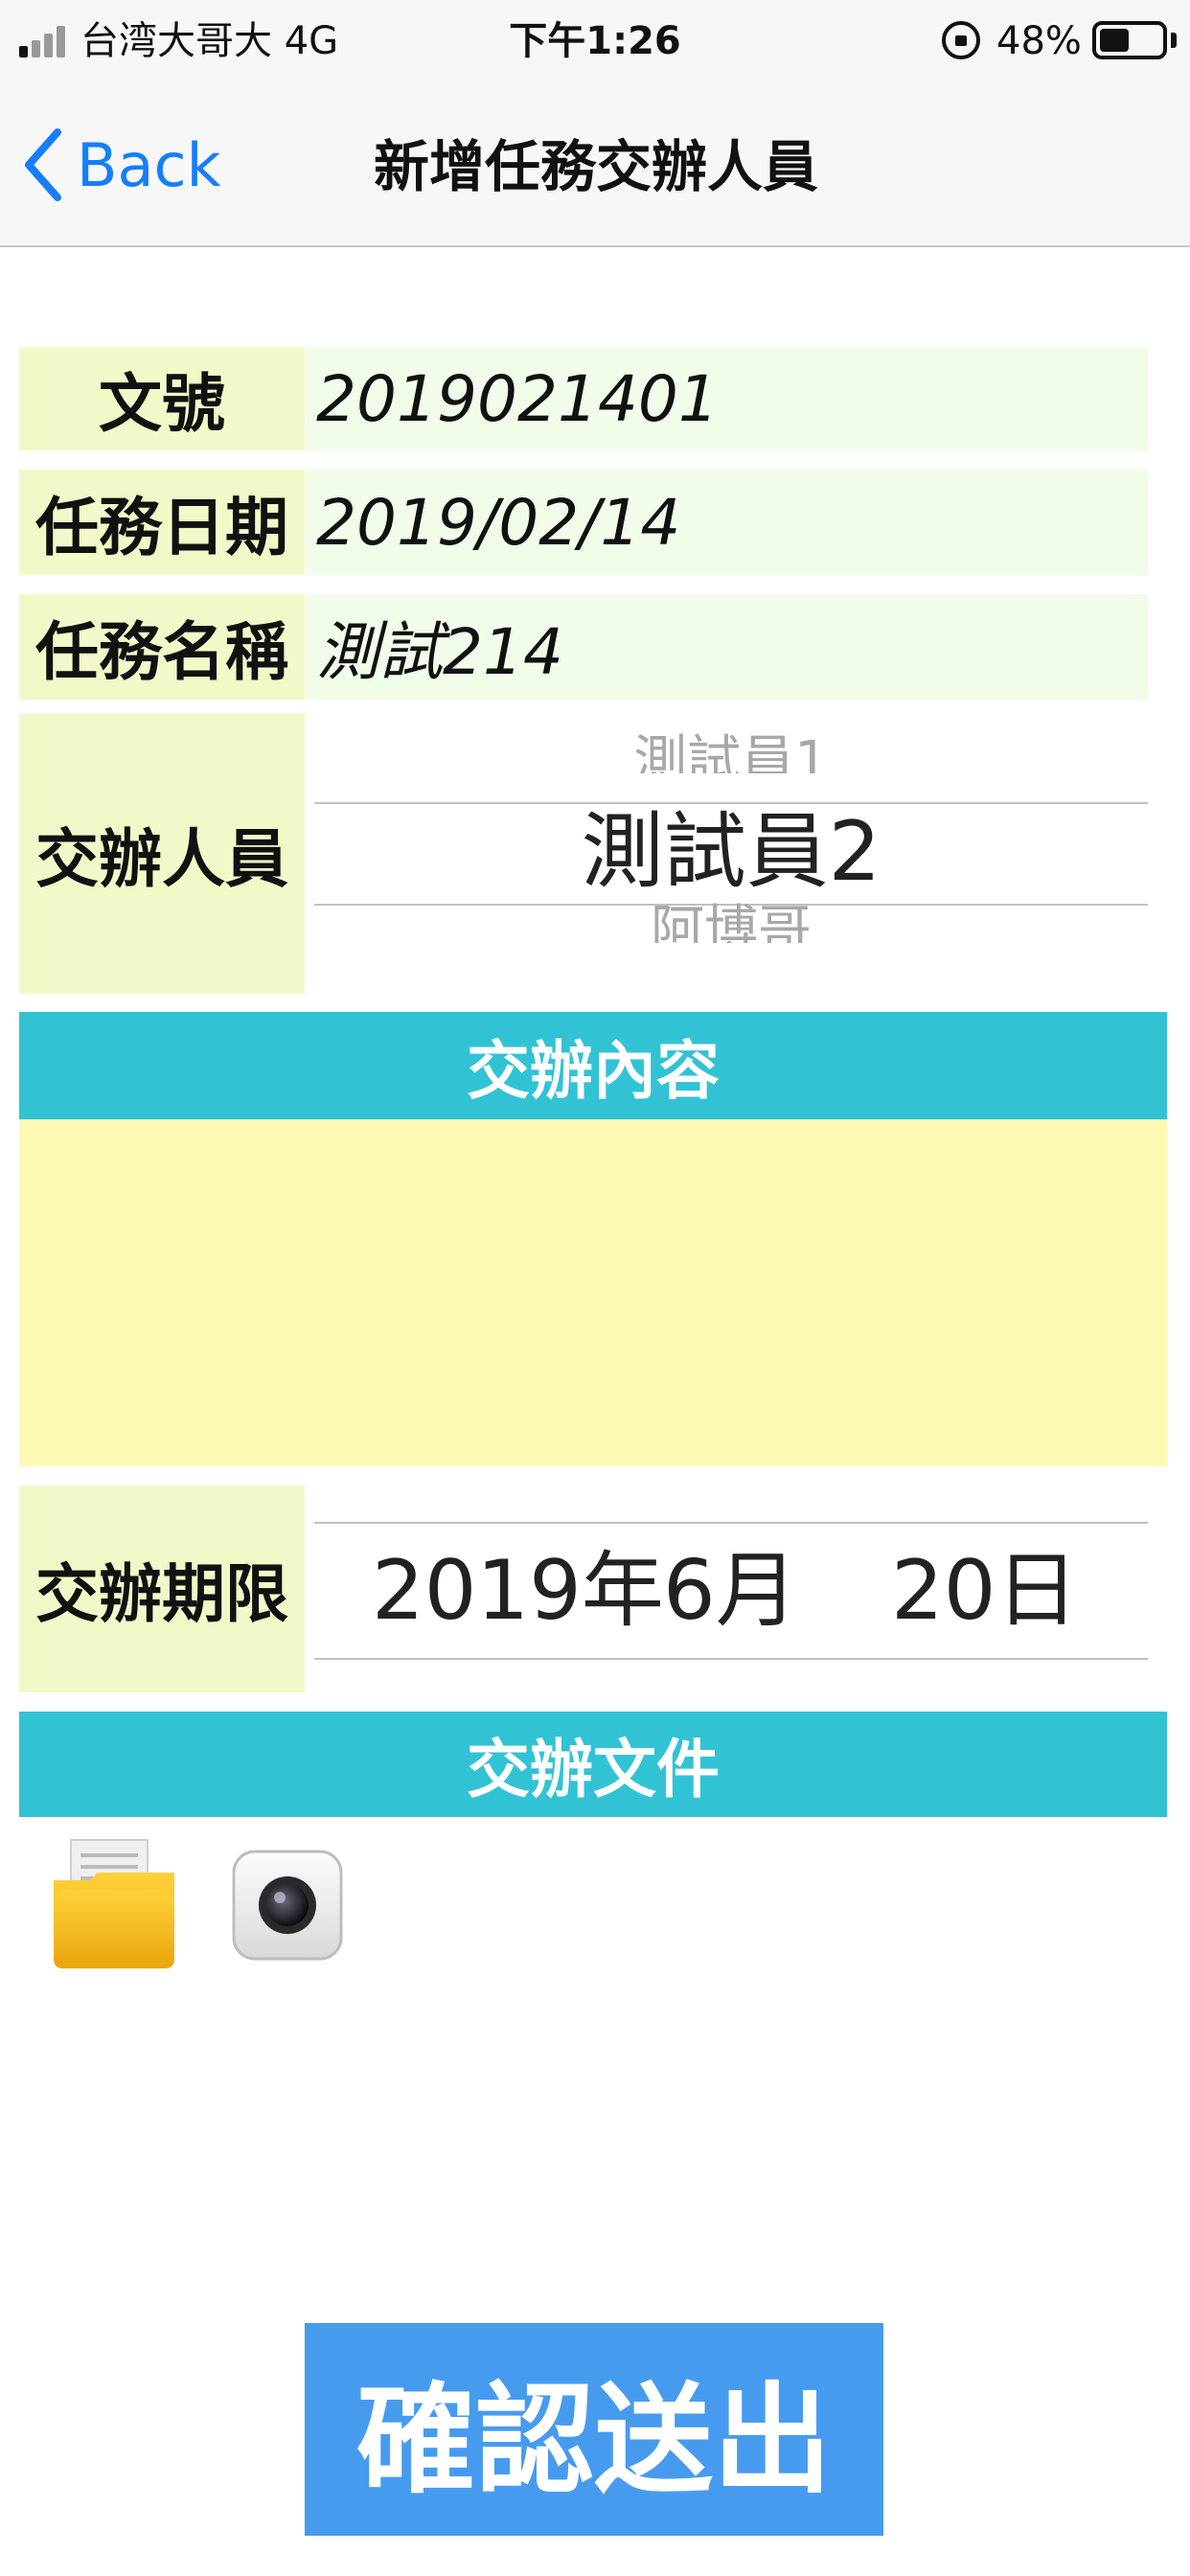 This screenshot has width=1190, height=2576. I want to click on folder-button, so click(114, 1908).